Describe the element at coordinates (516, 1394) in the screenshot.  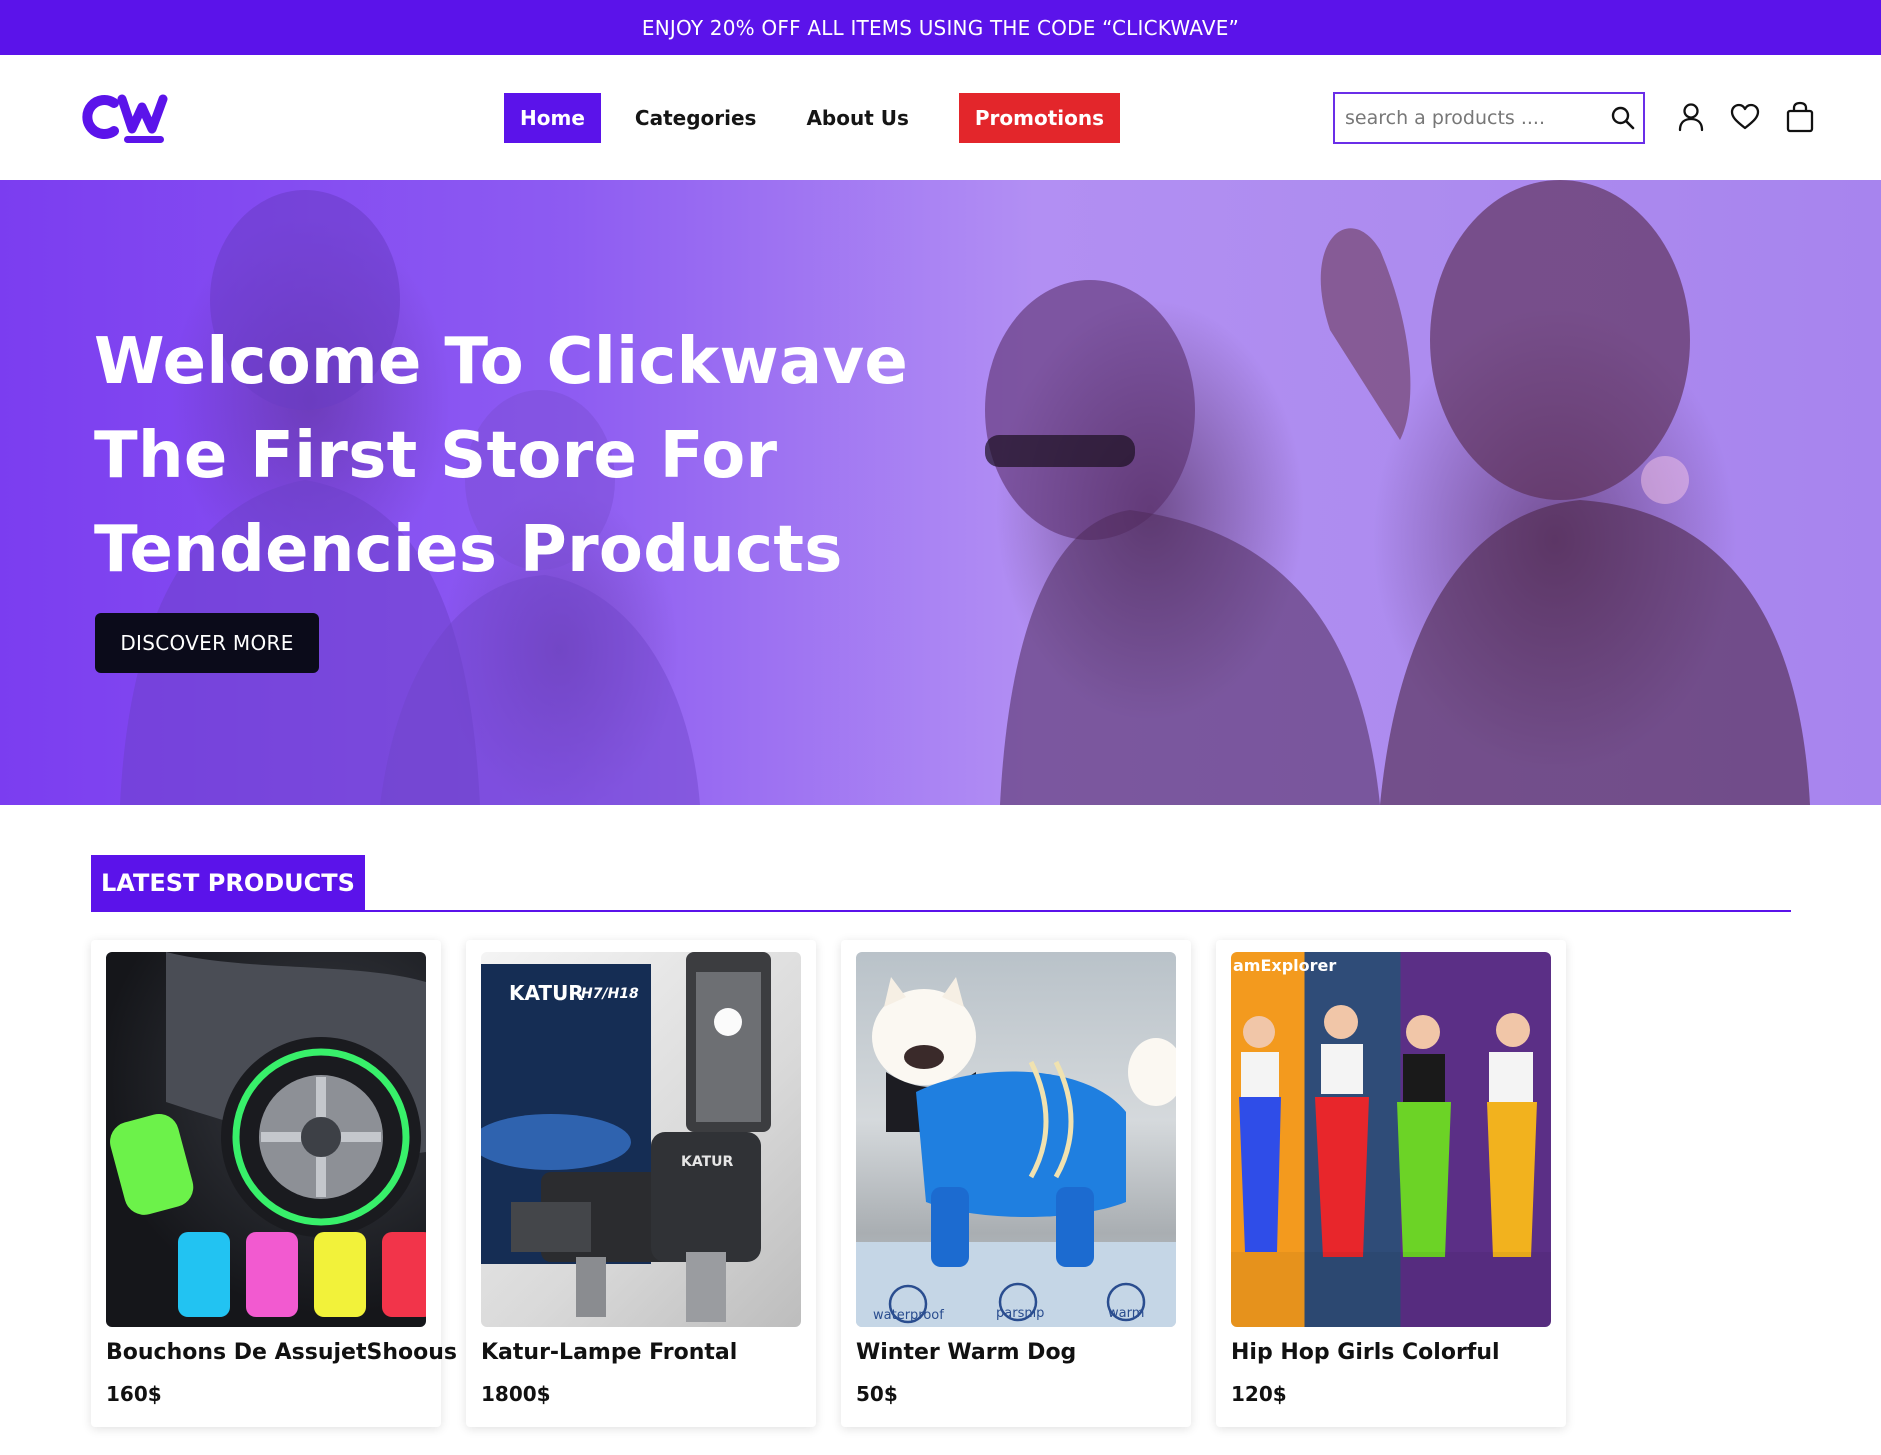
I see `product-price: 1800$` at that location.